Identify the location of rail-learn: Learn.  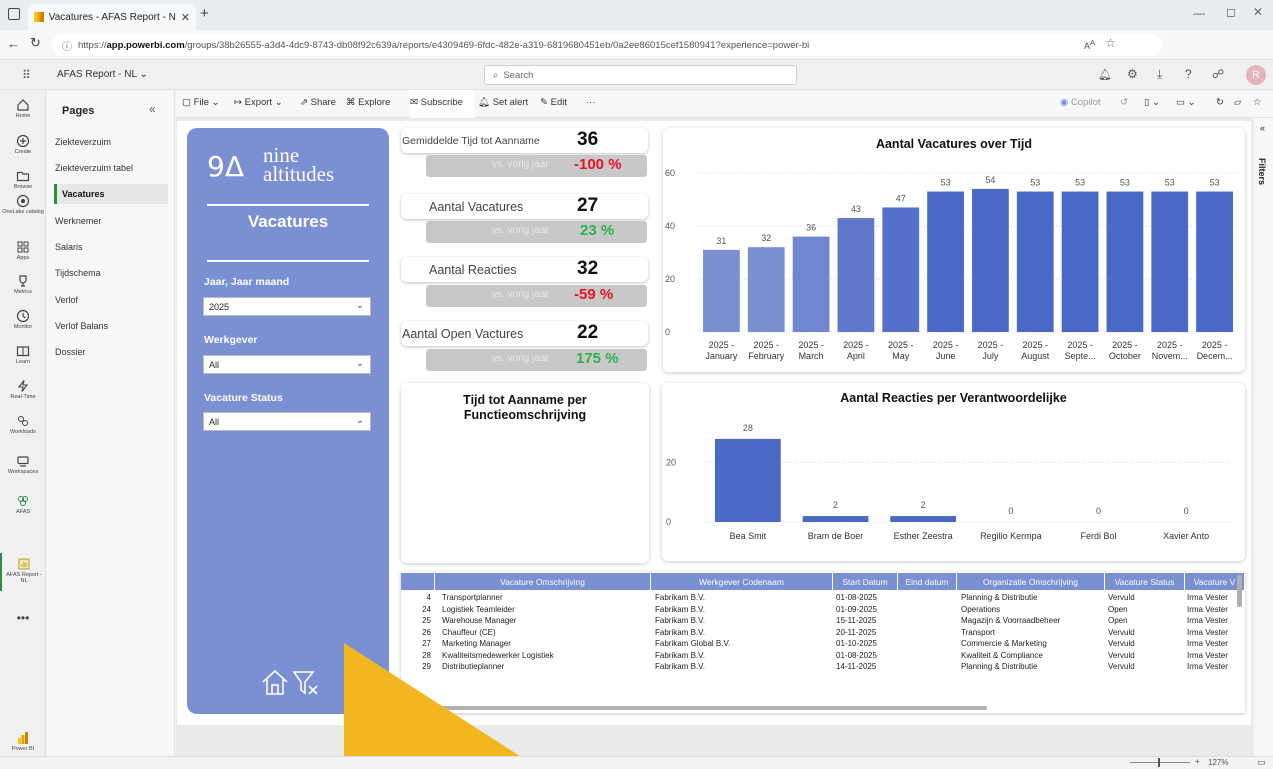
(23, 354).